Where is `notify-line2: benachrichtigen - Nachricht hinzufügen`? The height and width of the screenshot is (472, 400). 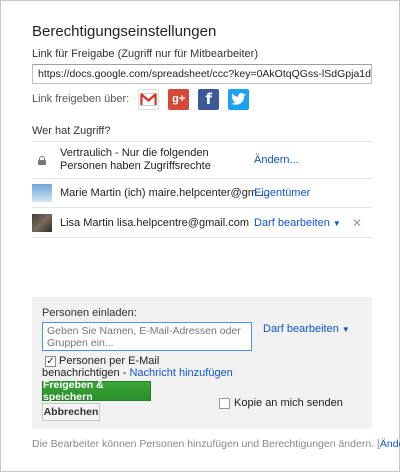 notify-line2: benachrichtigen - Nachricht hinzufügen is located at coordinates (137, 373).